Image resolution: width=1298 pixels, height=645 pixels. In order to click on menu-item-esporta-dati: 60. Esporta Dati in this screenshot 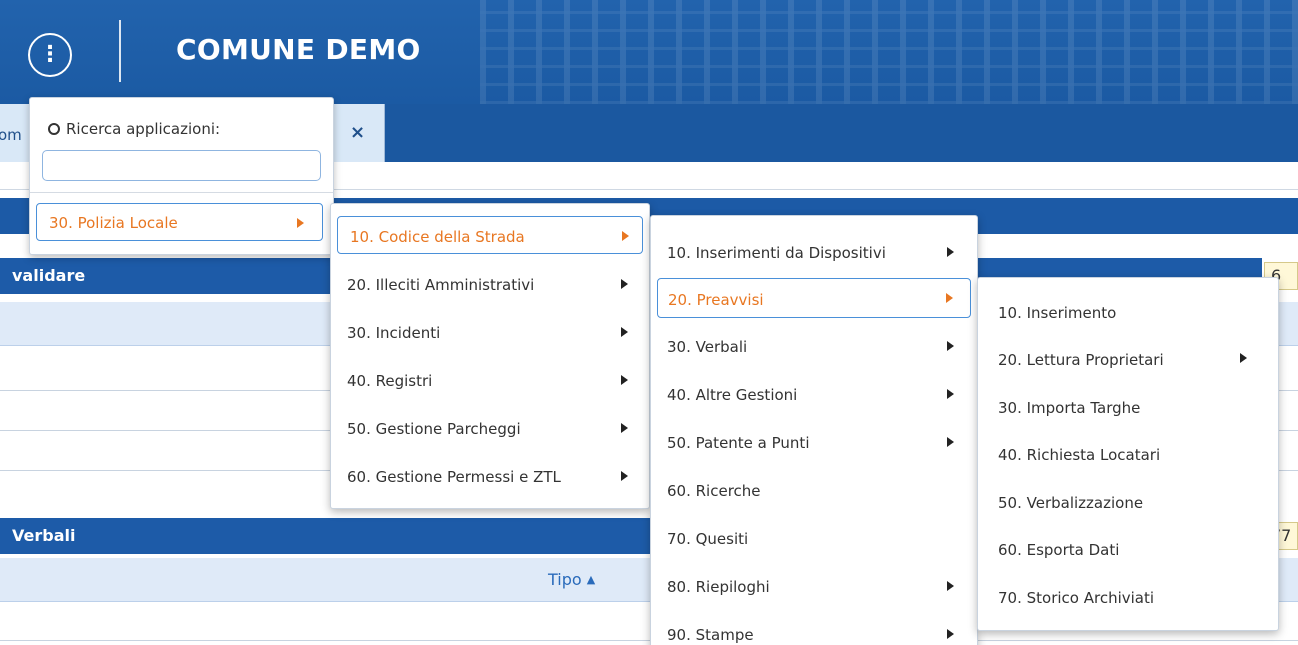, I will do `click(1058, 550)`.